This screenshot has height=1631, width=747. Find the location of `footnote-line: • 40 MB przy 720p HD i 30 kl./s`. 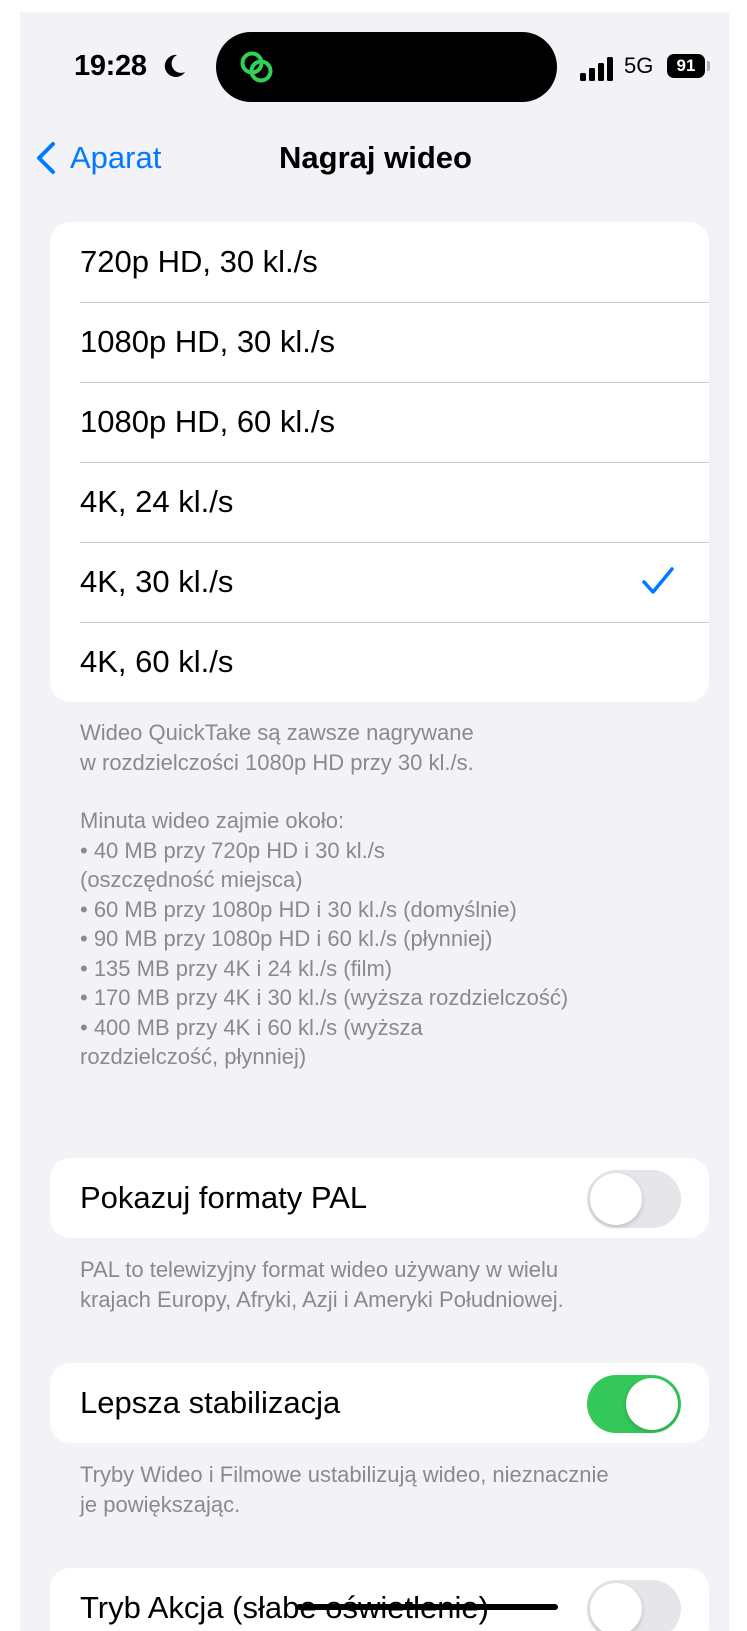

footnote-line: • 40 MB przy 720p HD i 30 kl./s is located at coordinates (232, 850).